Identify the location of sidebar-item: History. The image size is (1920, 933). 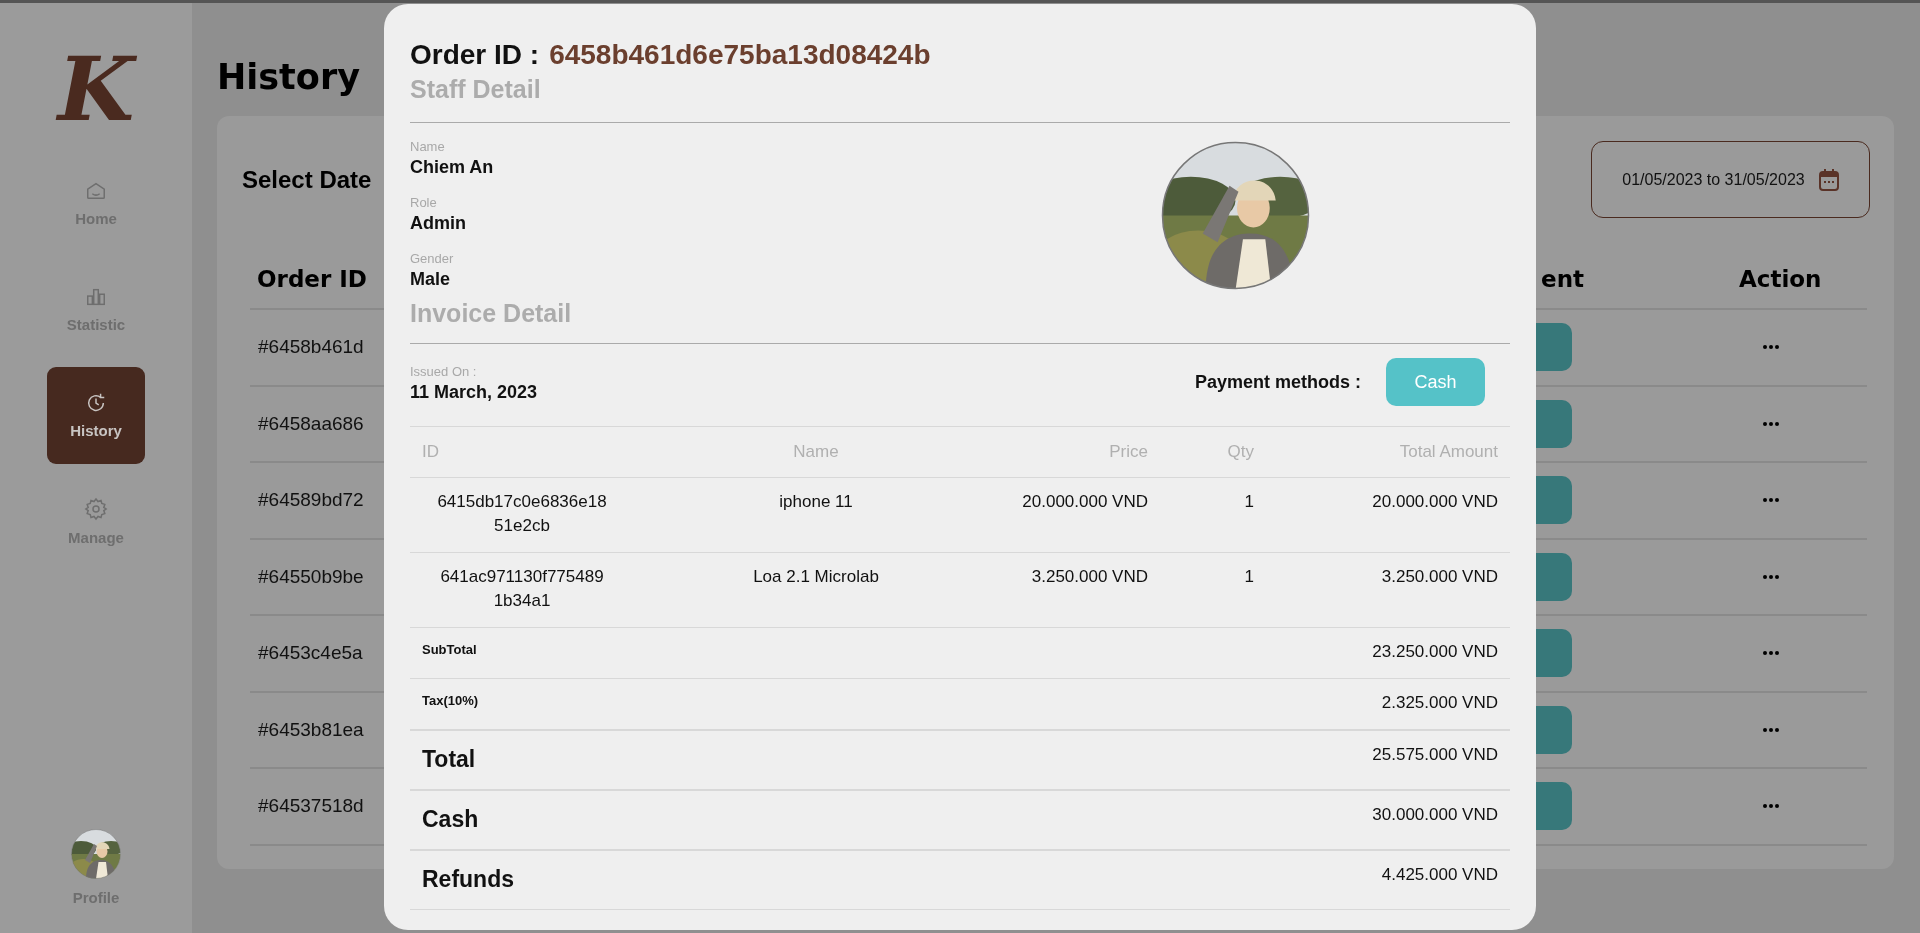
(96, 415).